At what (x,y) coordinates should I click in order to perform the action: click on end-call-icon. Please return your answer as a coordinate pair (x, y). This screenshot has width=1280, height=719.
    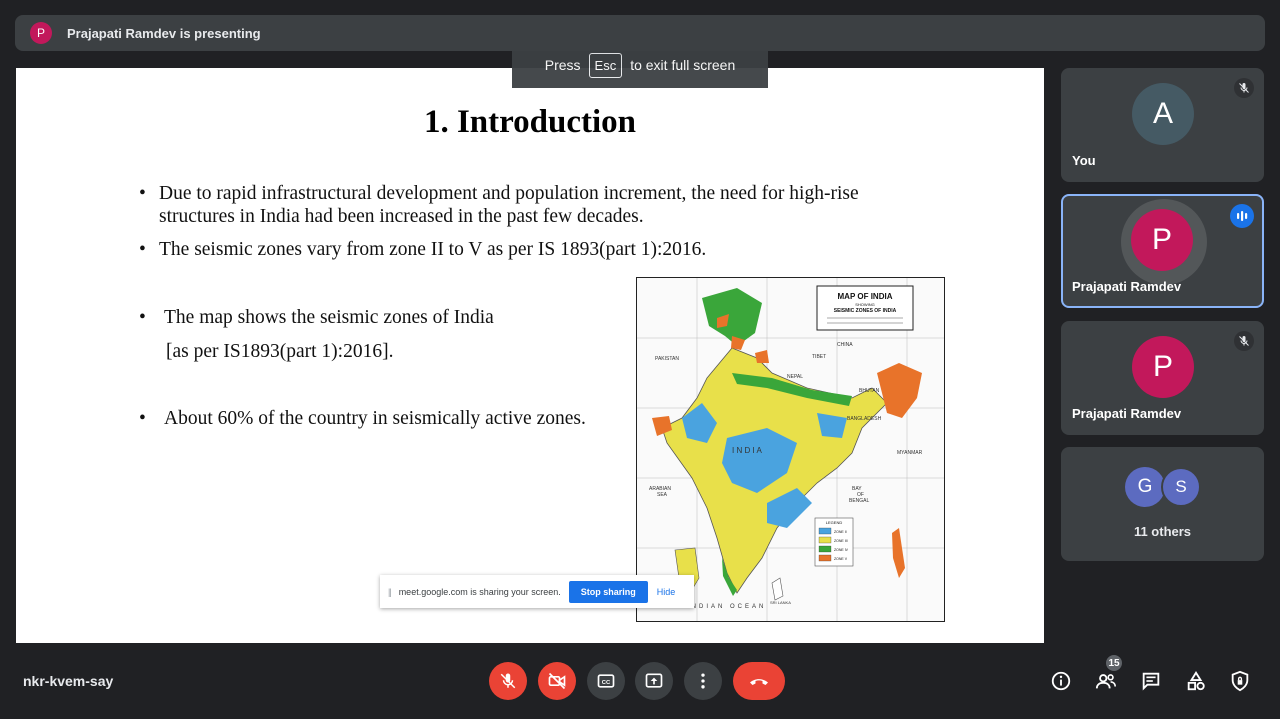
    Looking at the image, I should click on (759, 682).